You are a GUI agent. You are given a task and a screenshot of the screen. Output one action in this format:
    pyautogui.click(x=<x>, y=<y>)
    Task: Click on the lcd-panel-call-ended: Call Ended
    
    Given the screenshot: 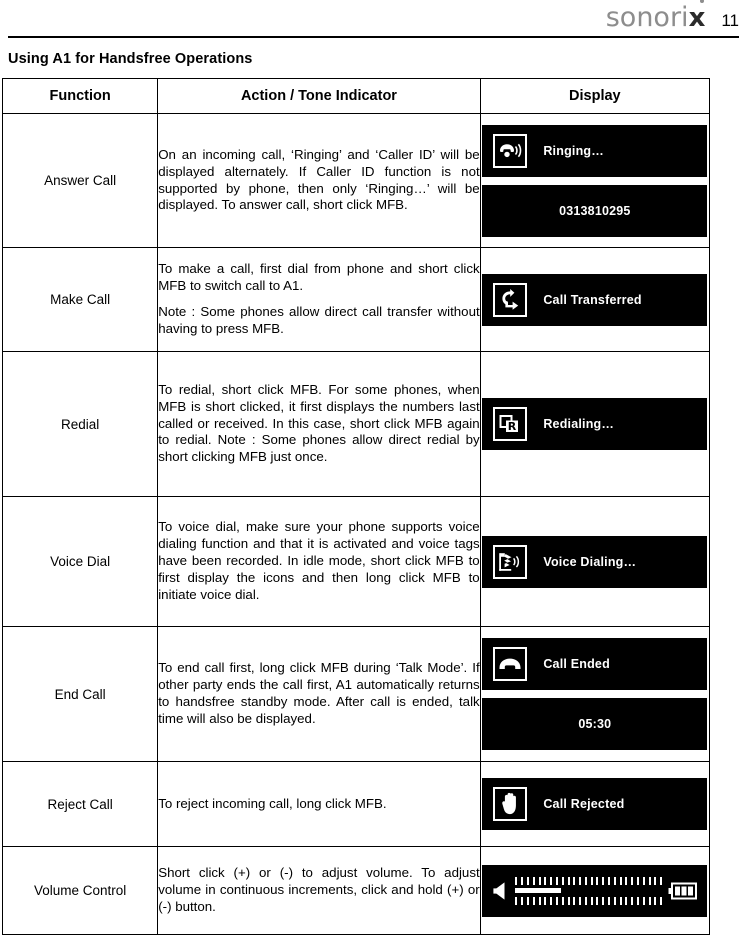 What is the action you would take?
    pyautogui.click(x=595, y=664)
    